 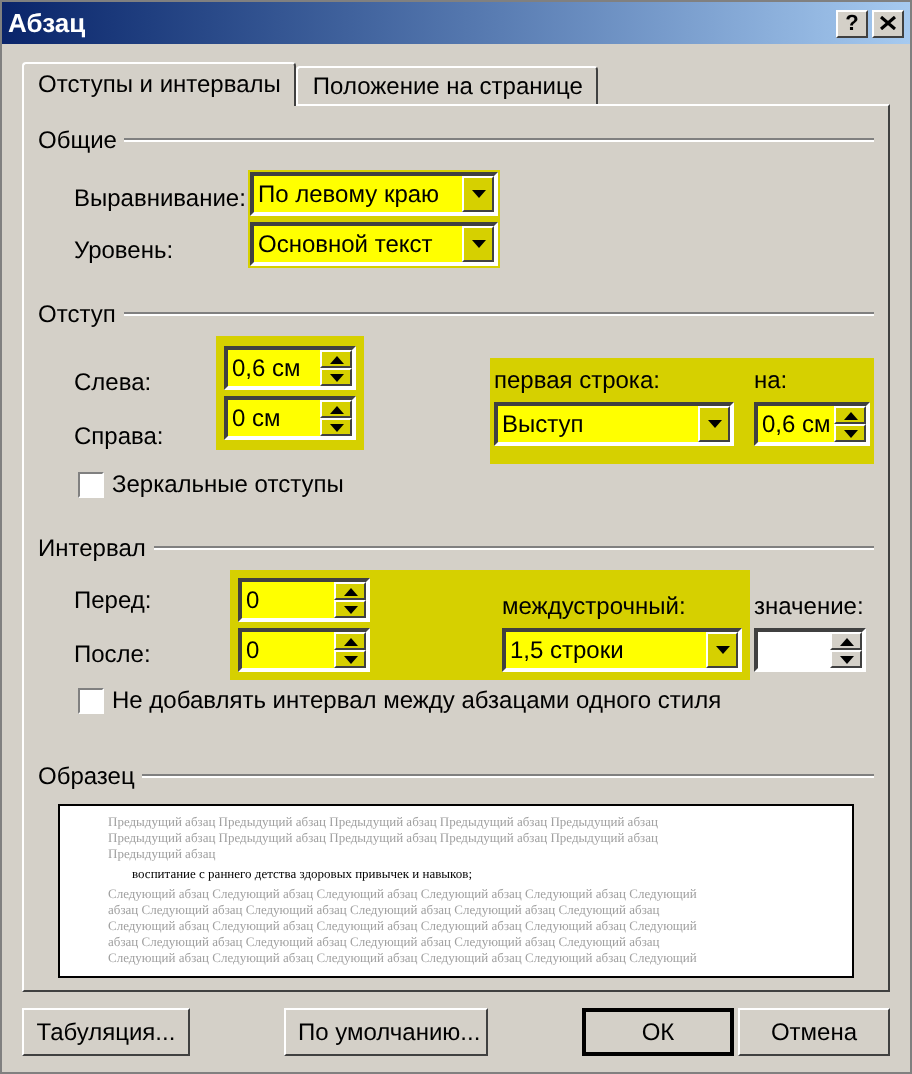 What do you see at coordinates (120, 437) in the screenshot?
I see `field-label: Справа:` at bounding box center [120, 437].